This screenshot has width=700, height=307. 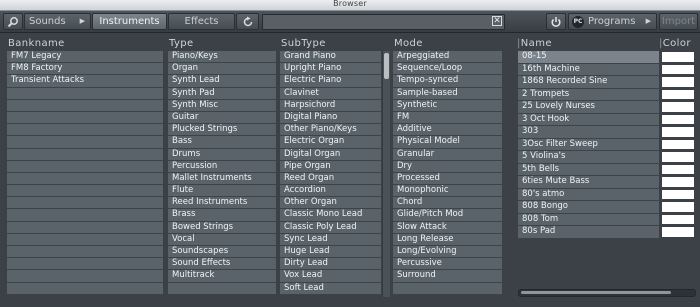 I want to click on mode-item: Percussive, so click(x=447, y=264).